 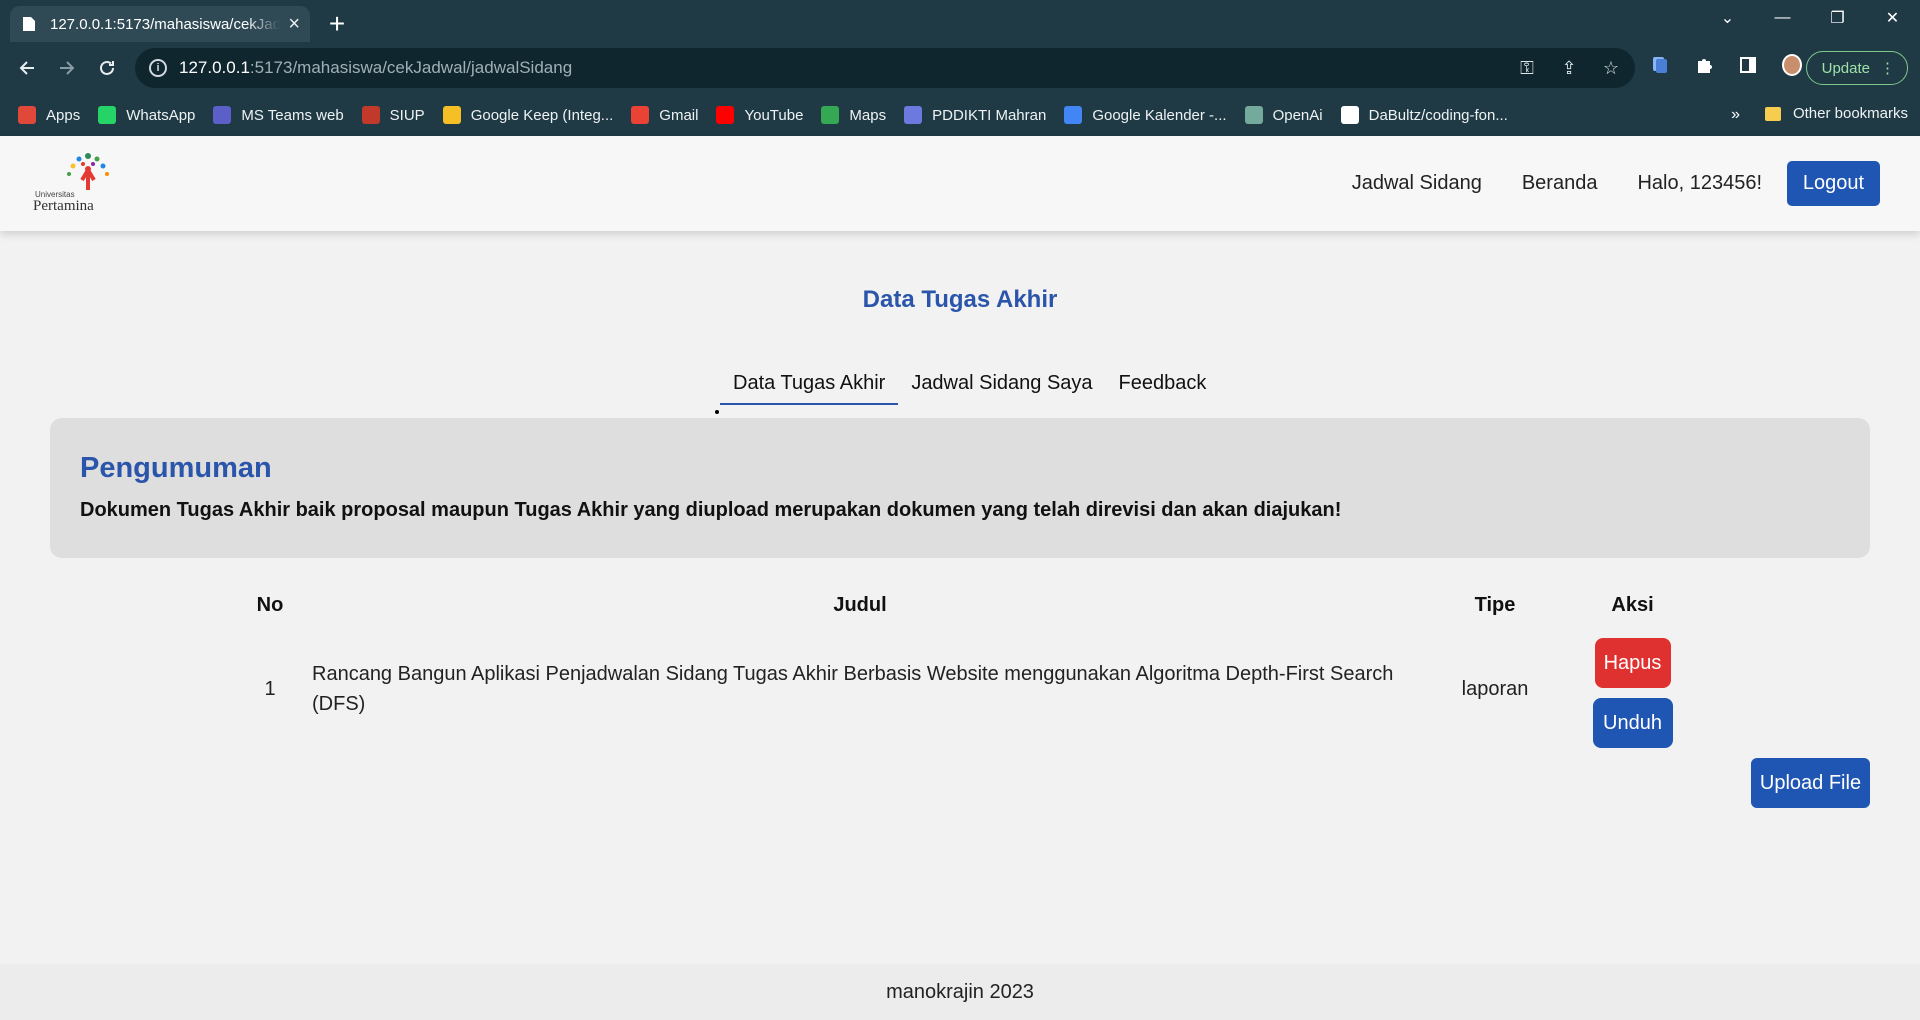 I want to click on restore-icon: ❐, so click(x=1837, y=18).